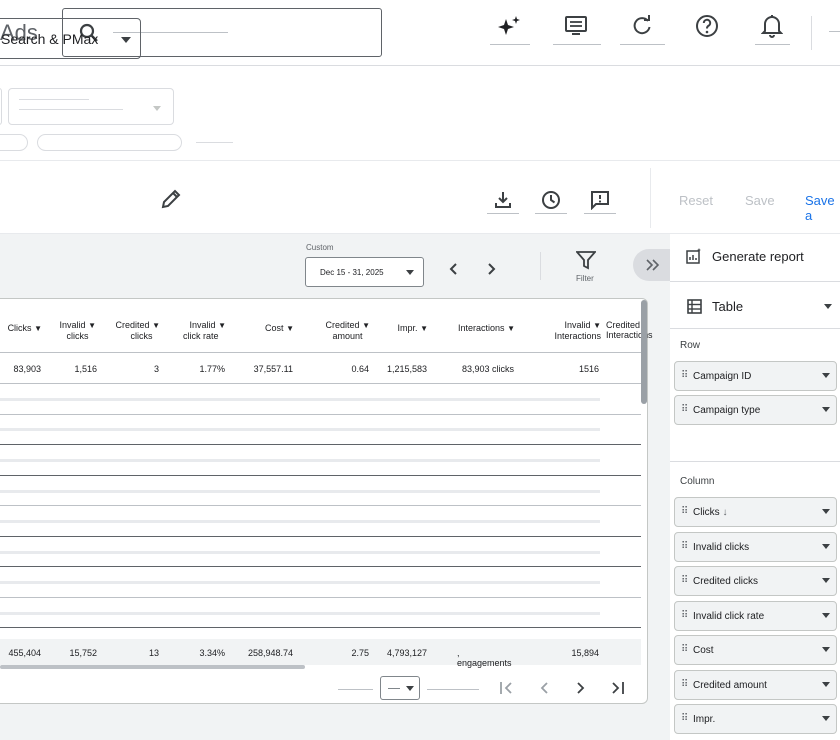 The height and width of the screenshot is (740, 840). Describe the element at coordinates (634, 330) in the screenshot. I see `header-credited-interactions: Credited Interactions` at that location.